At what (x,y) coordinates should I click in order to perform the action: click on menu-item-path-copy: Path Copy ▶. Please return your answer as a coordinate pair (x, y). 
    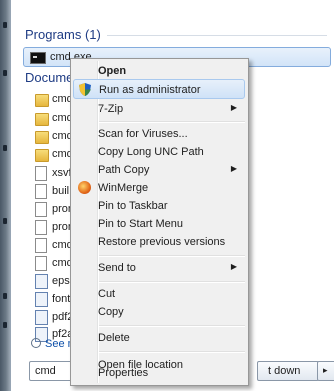
    Looking at the image, I should click on (159, 170).